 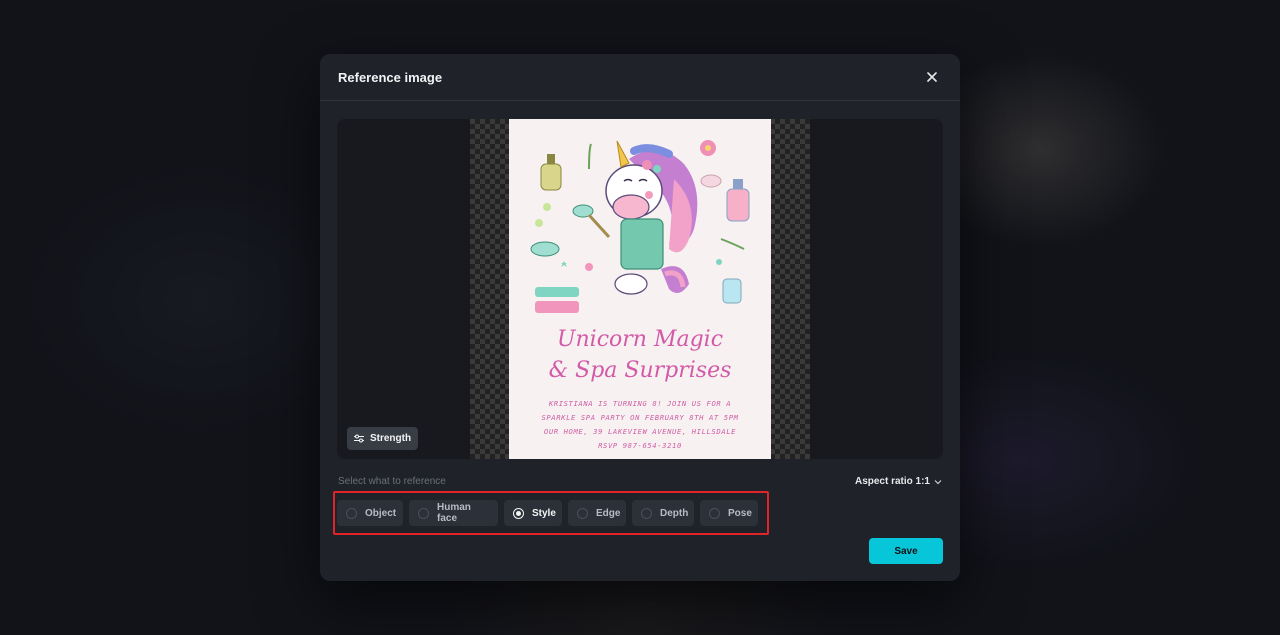 I want to click on option-label: Style, so click(x=544, y=513).